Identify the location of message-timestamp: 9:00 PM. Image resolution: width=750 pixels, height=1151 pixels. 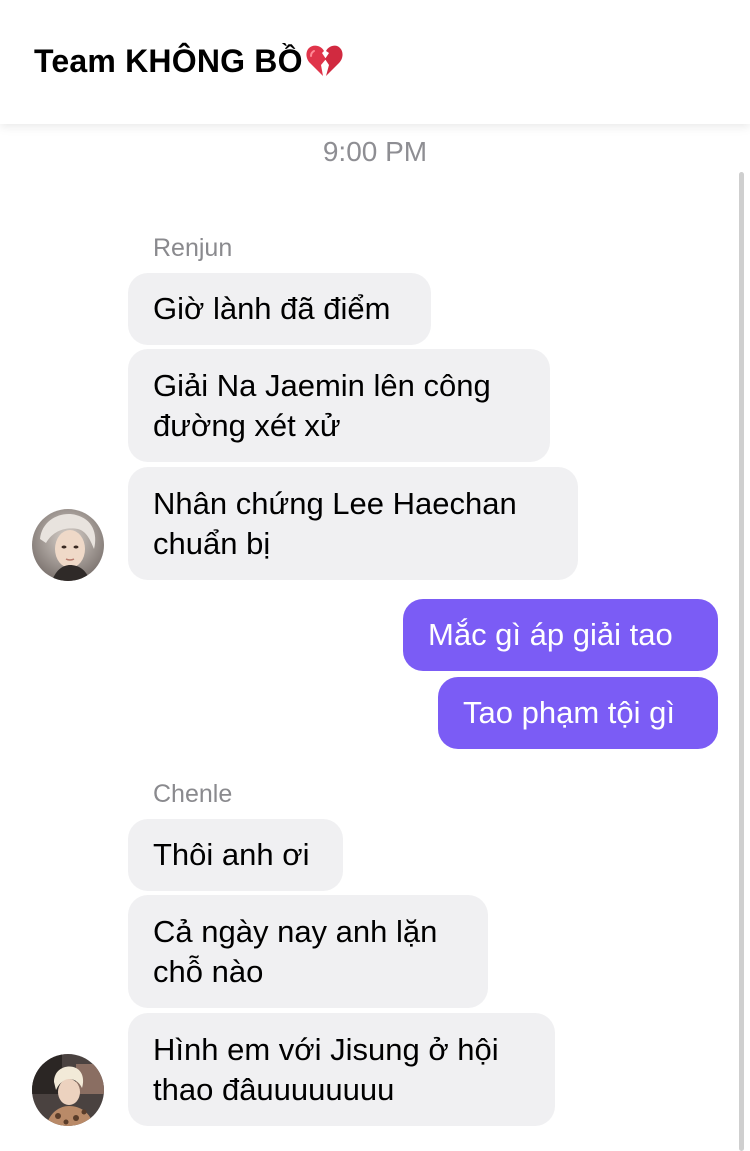
(375, 151).